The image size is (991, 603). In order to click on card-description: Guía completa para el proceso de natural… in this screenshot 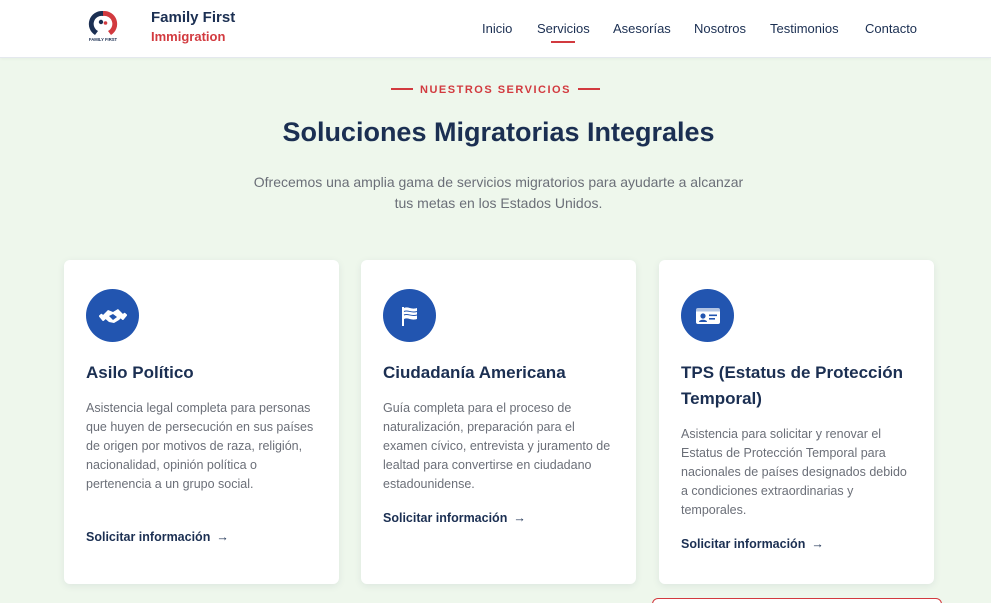, I will do `click(497, 446)`.